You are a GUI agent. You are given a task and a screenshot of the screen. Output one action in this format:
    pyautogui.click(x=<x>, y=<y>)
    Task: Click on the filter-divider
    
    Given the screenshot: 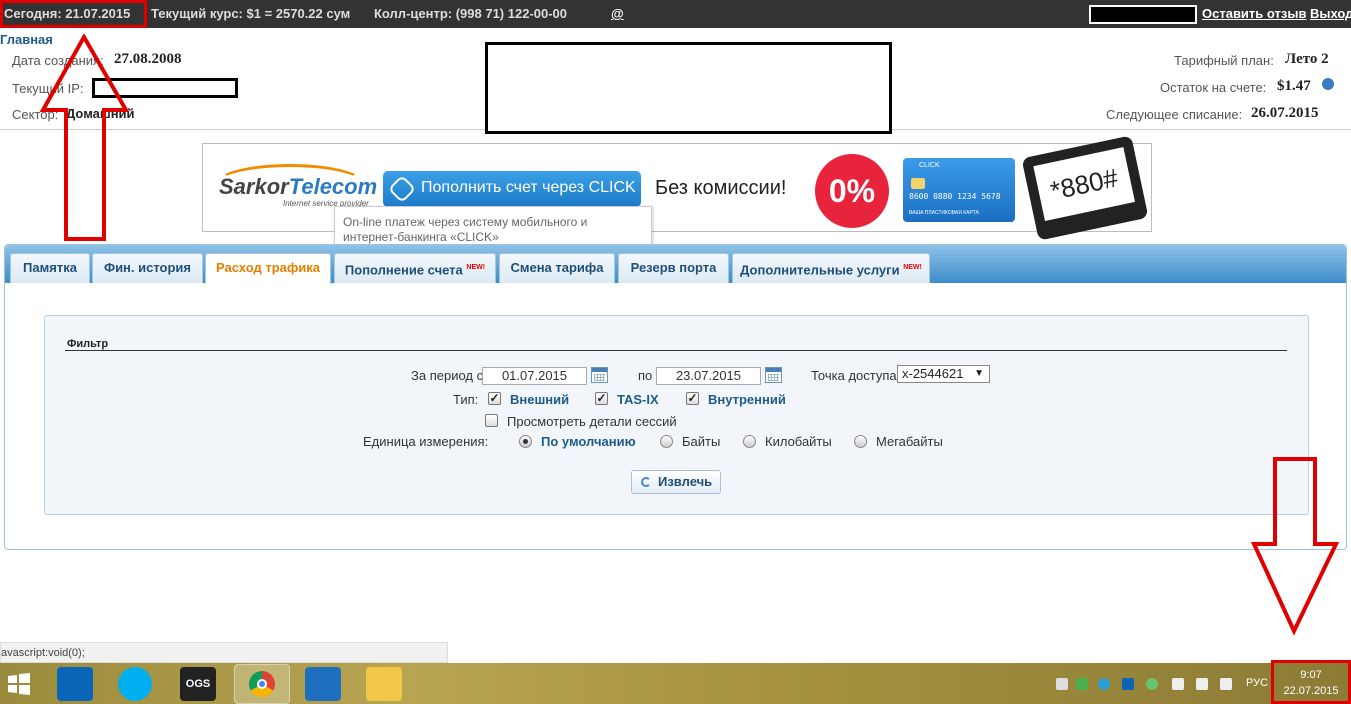 What is the action you would take?
    pyautogui.click(x=676, y=350)
    